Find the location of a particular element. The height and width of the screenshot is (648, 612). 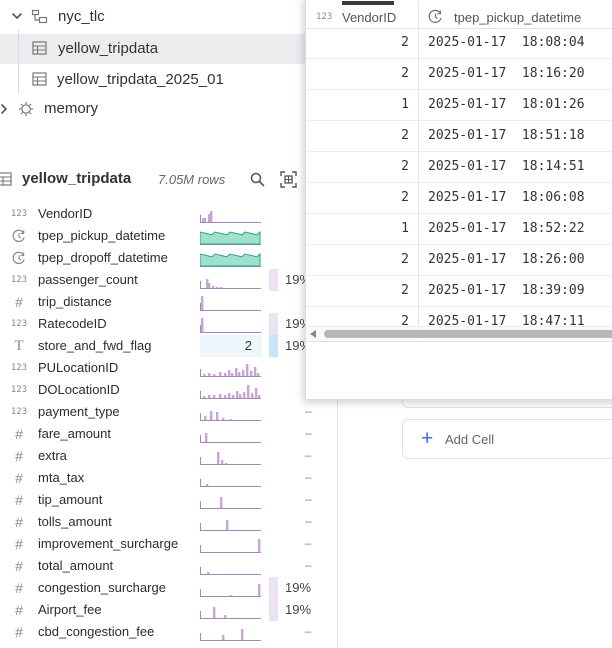

column-row: # trip_distance is located at coordinates (160, 302).